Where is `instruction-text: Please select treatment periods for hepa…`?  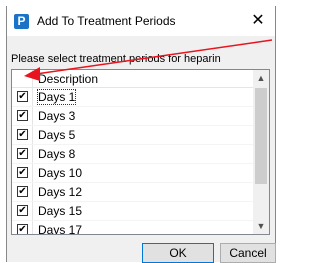 instruction-text: Please select treatment periods for hepa… is located at coordinates (116, 59).